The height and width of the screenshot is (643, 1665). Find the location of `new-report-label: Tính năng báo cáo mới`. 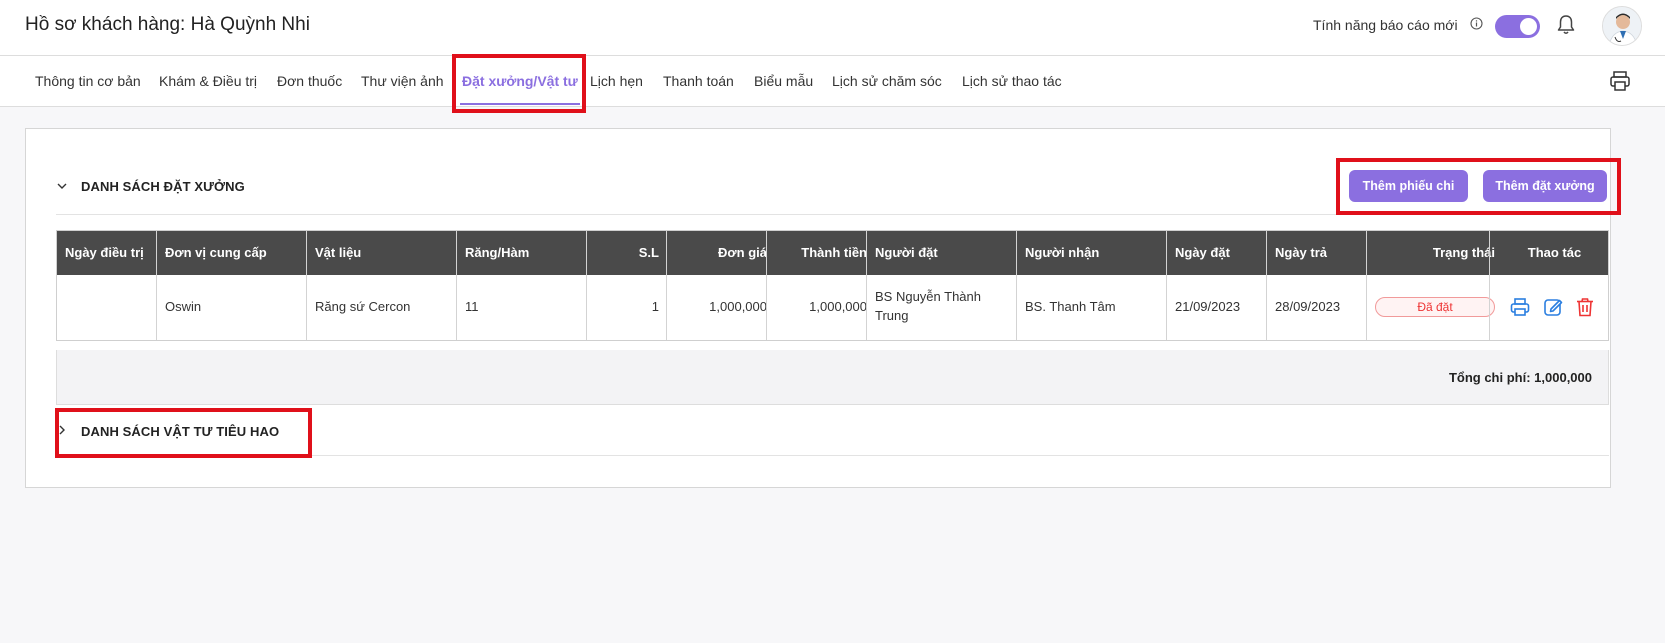

new-report-label: Tính năng báo cáo mới is located at coordinates (1385, 25).